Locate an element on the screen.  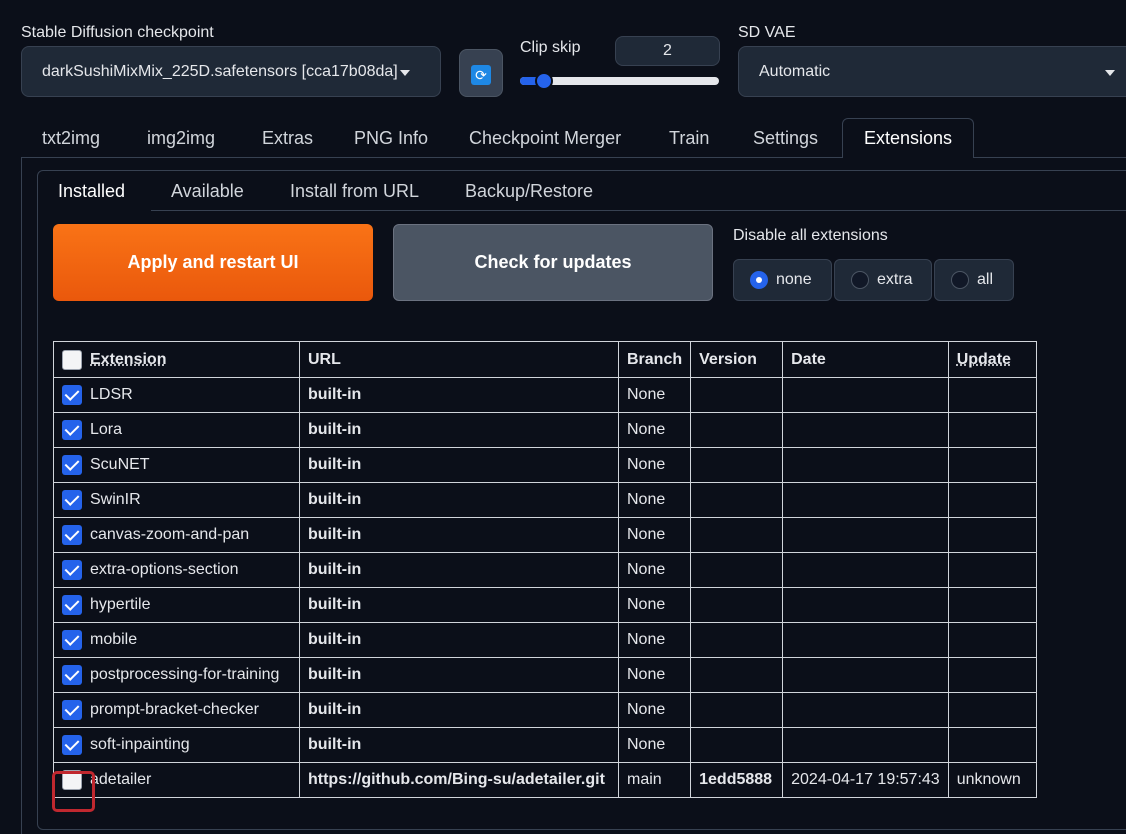
highlight-adetailer-checkbox is located at coordinates (73, 791).